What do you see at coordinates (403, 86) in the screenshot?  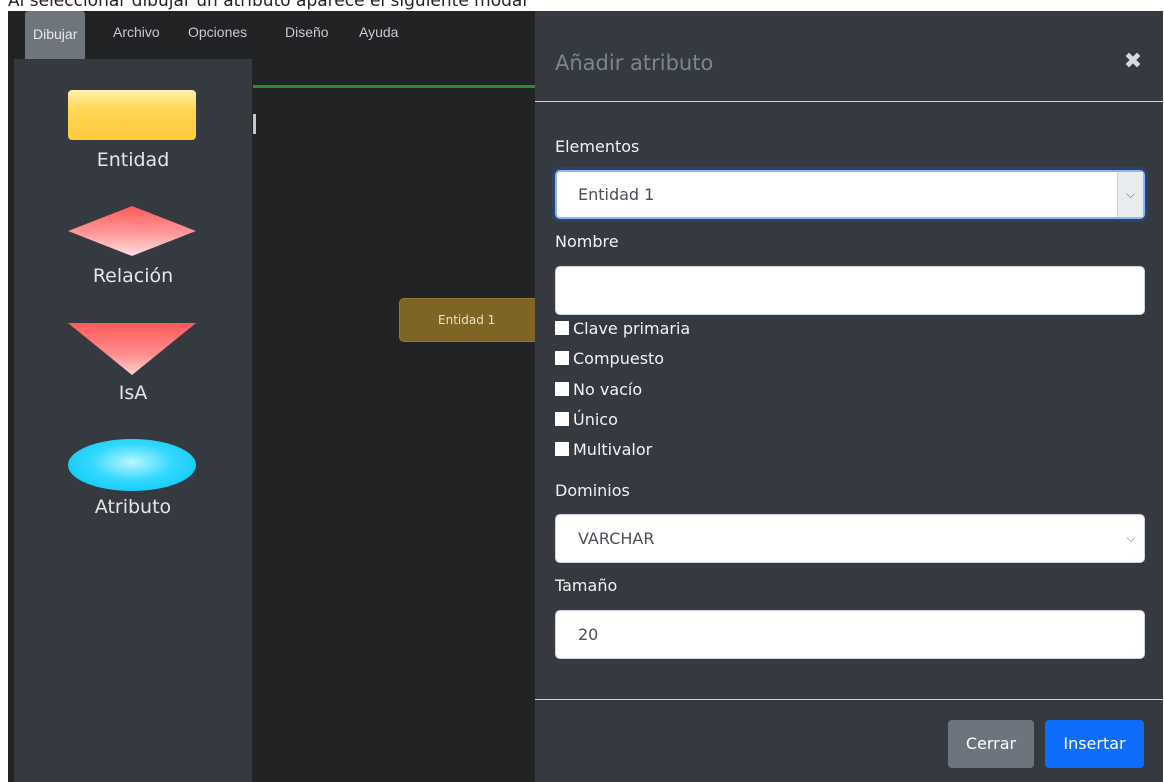 I see `canvas-top-border` at bounding box center [403, 86].